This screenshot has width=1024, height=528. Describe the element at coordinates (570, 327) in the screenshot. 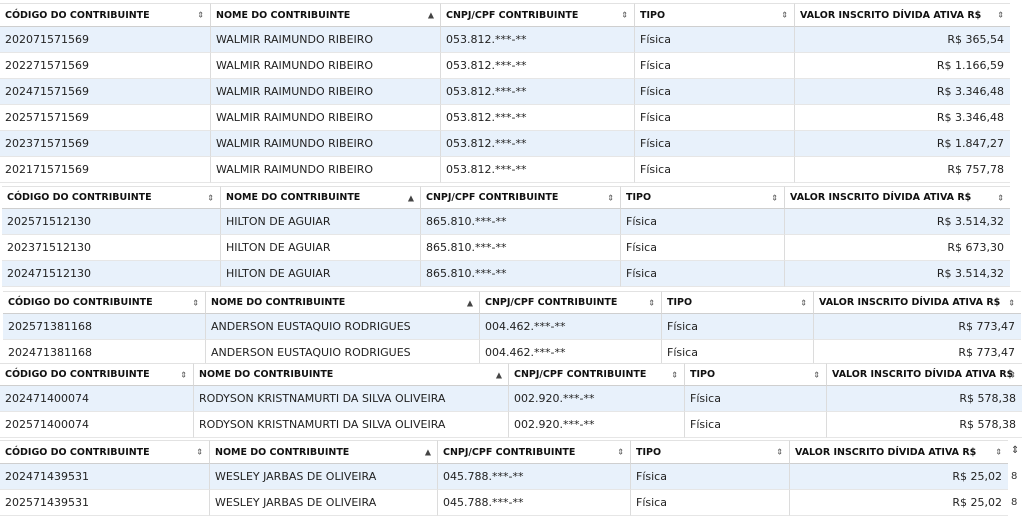

I see `cell-cnpj: 004.462.***-**` at that location.